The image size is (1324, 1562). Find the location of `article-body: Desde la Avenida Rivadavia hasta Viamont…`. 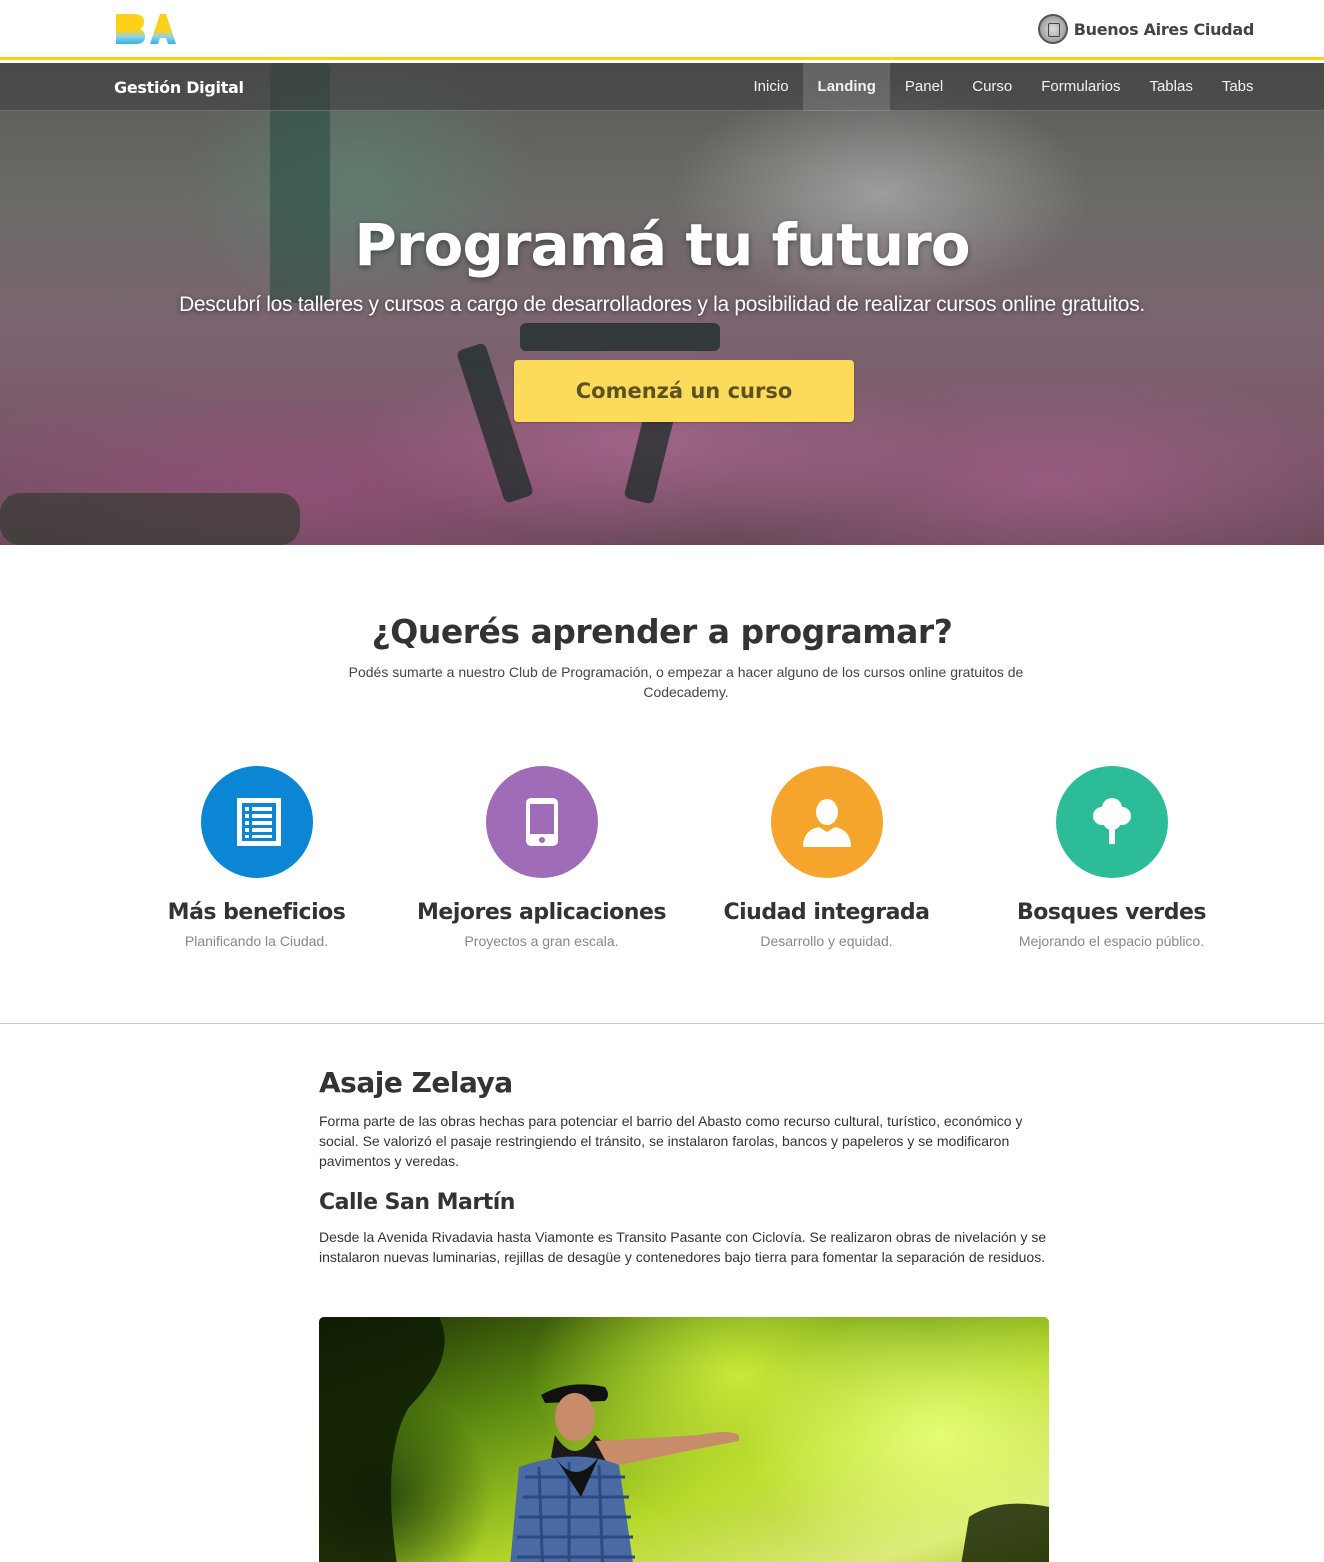

article-body: Desde la Avenida Rivadavia hasta Viamont… is located at coordinates (683, 1247).